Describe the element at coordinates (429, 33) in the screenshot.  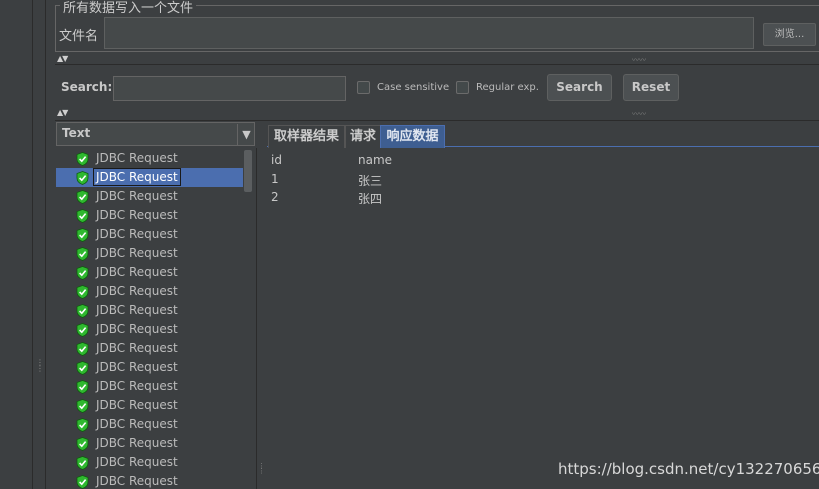
I see `filename-input` at that location.